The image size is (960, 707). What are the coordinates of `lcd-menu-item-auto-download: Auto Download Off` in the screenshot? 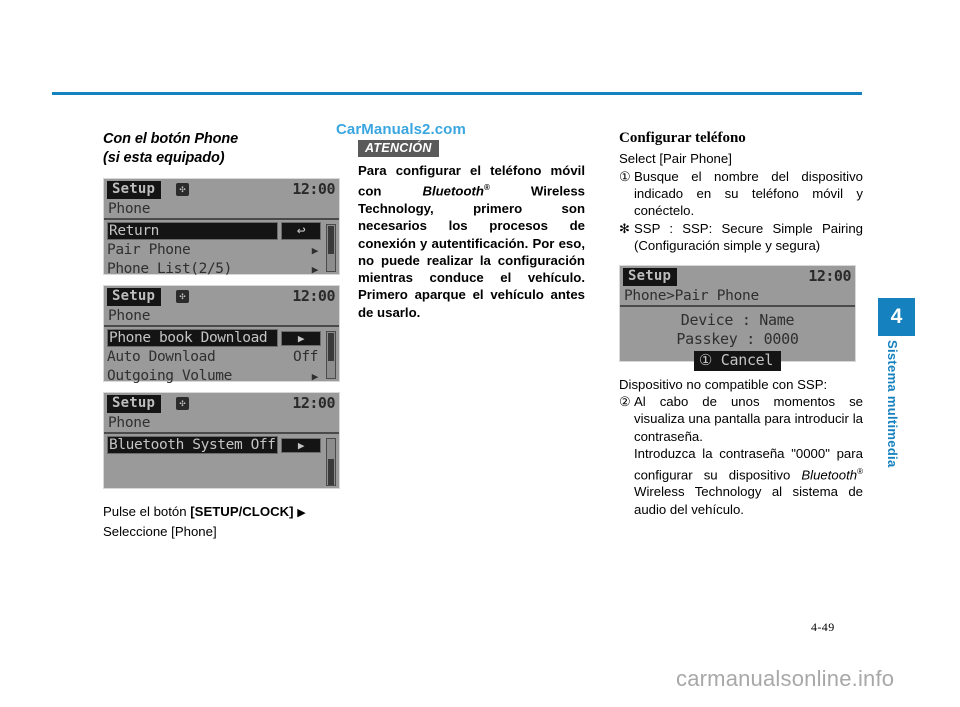 It's located at (214, 357).